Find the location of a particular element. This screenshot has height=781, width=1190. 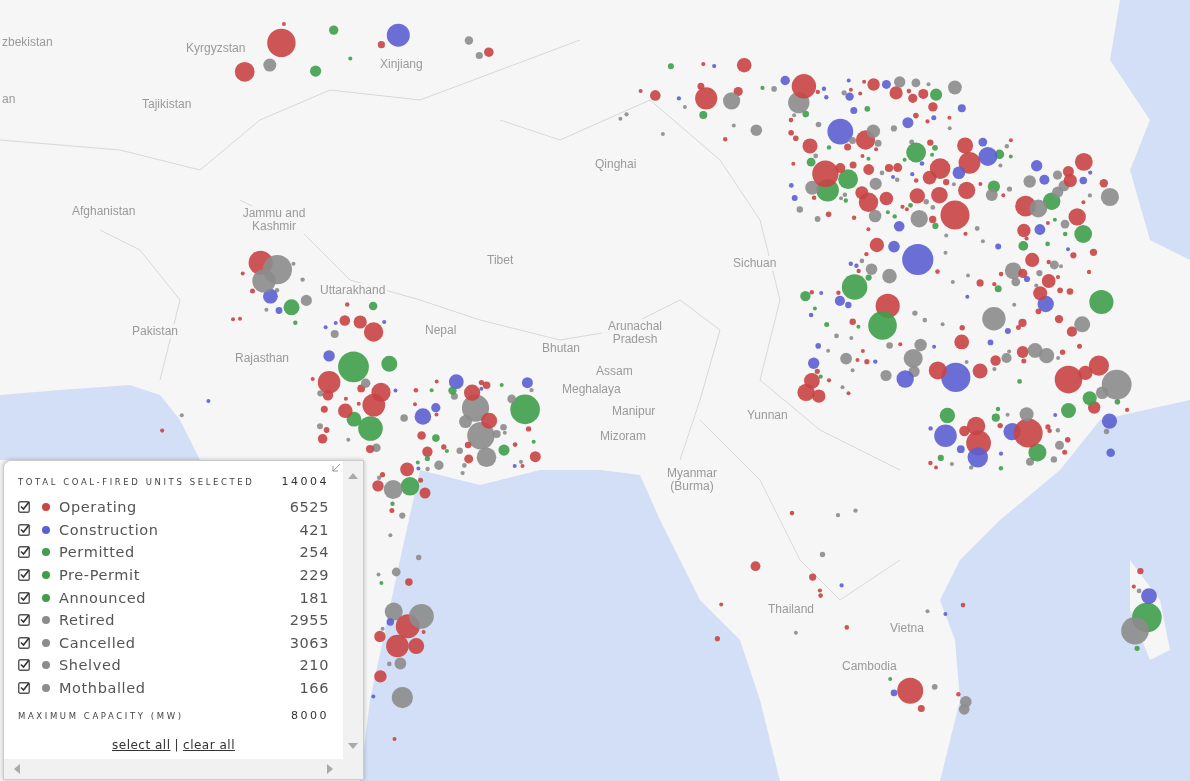

place-label: Tajikistan is located at coordinates (167, 104).